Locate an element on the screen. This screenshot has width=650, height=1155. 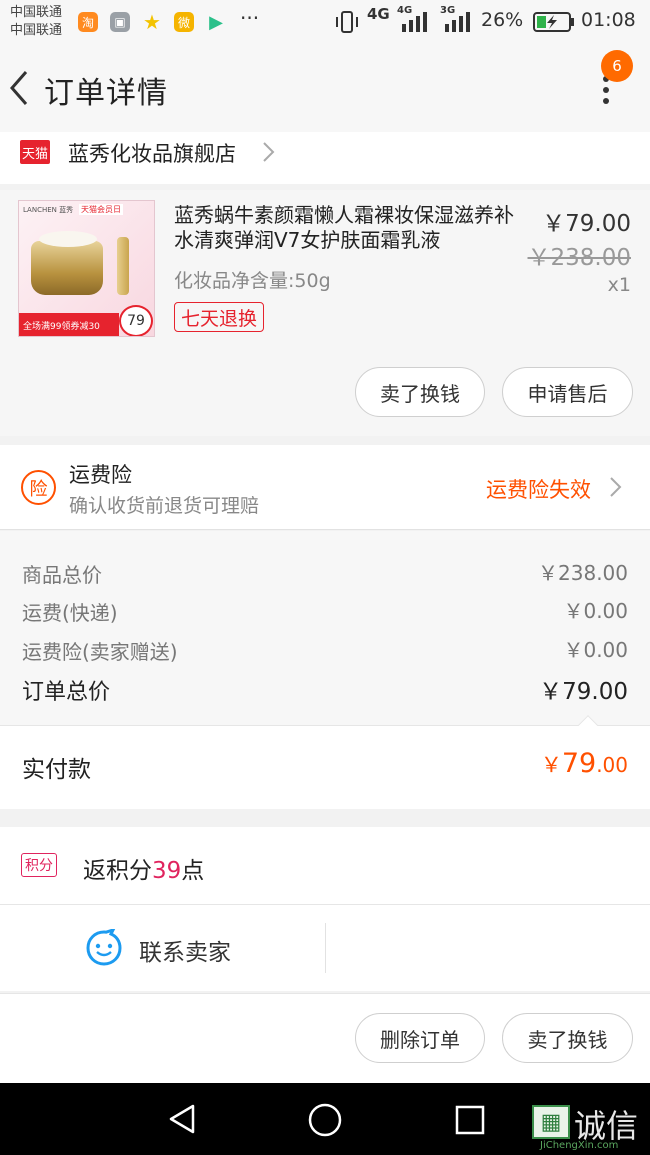
order-total-value: ￥79.00 is located at coordinates (583, 692).